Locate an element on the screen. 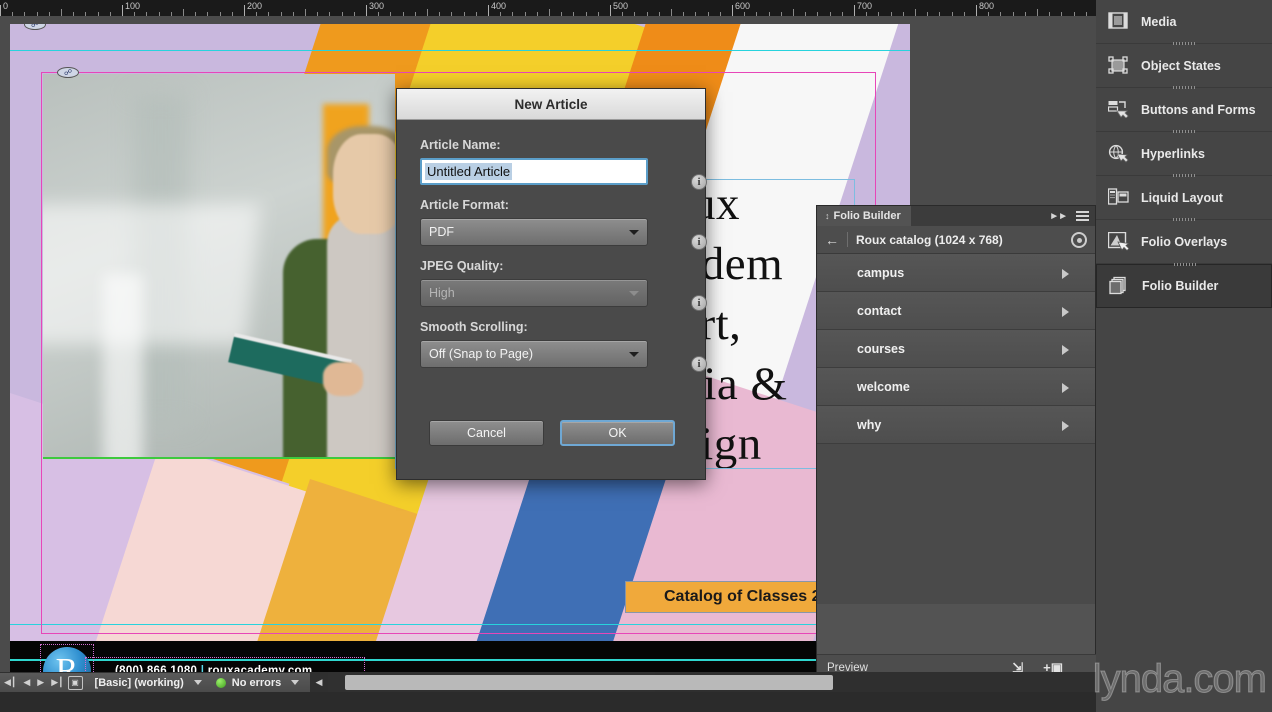 The height and width of the screenshot is (712, 1272). dialog-title: New Article is located at coordinates (551, 104).